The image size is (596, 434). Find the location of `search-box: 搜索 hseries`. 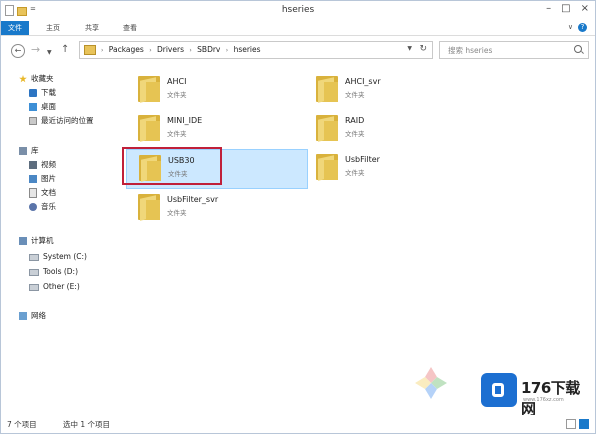

search-box: 搜索 hseries is located at coordinates (514, 50).